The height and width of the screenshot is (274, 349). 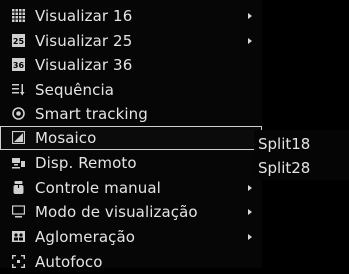 What do you see at coordinates (69, 262) in the screenshot?
I see `menu-item-label: Autofoco` at bounding box center [69, 262].